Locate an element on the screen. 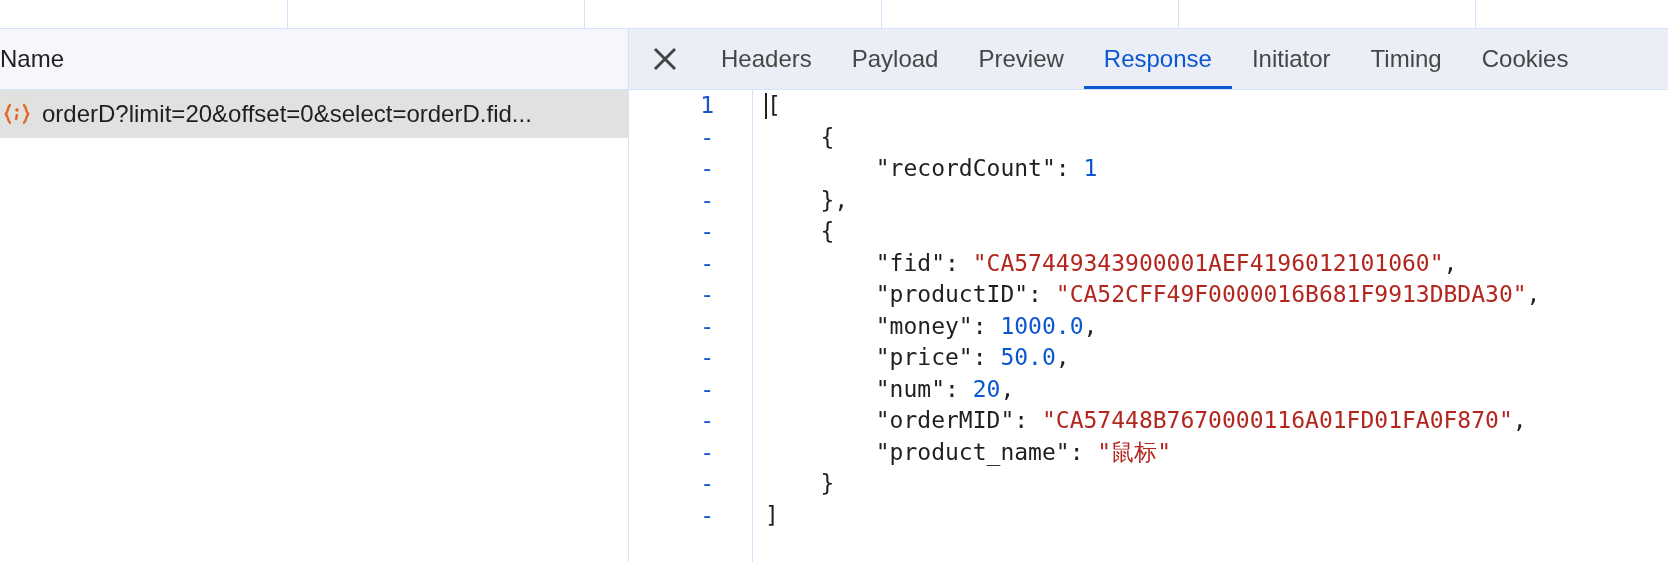 The width and height of the screenshot is (1668, 562). code-line: "money": 1000.0, is located at coordinates (986, 326).